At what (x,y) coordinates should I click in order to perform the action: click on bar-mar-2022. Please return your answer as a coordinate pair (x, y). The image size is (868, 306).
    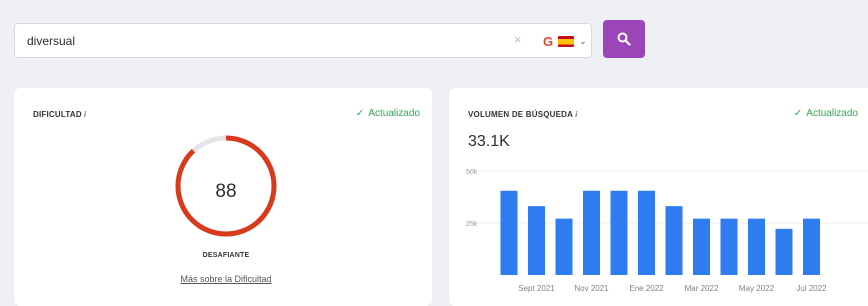
    Looking at the image, I should click on (701, 246).